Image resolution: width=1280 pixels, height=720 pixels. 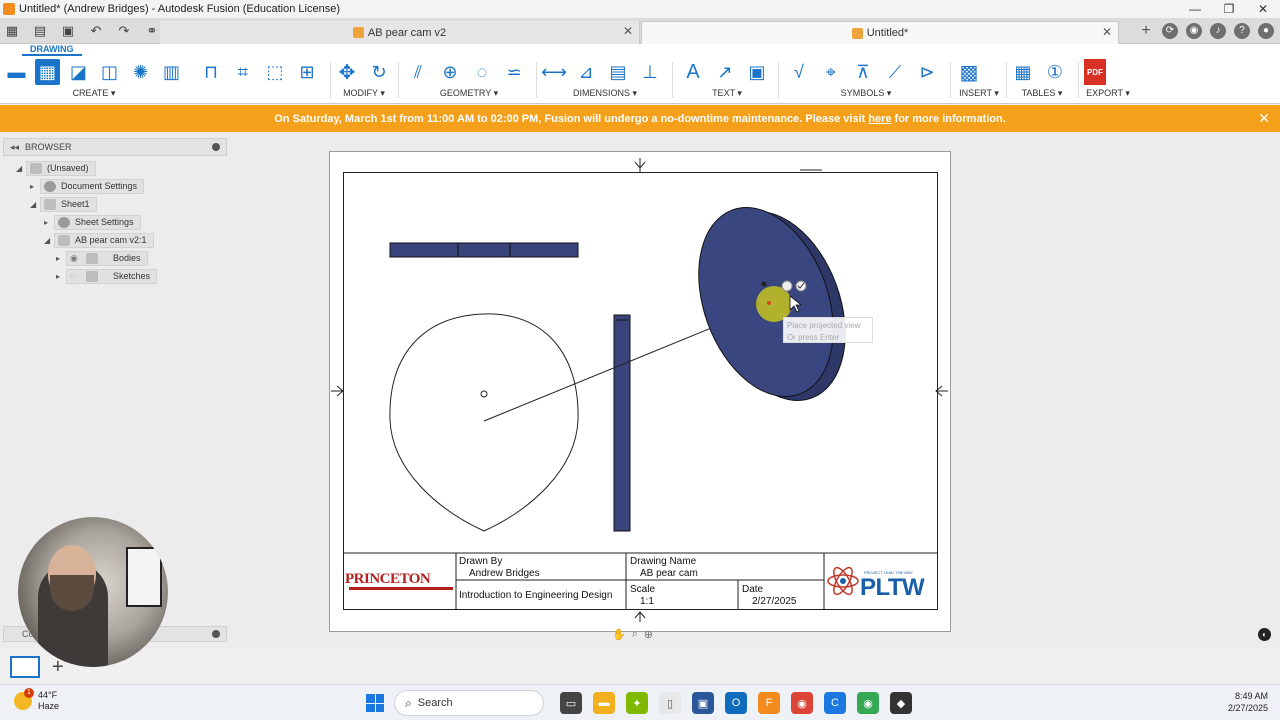 I want to click on file-explorer-icon: ▬, so click(x=604, y=703).